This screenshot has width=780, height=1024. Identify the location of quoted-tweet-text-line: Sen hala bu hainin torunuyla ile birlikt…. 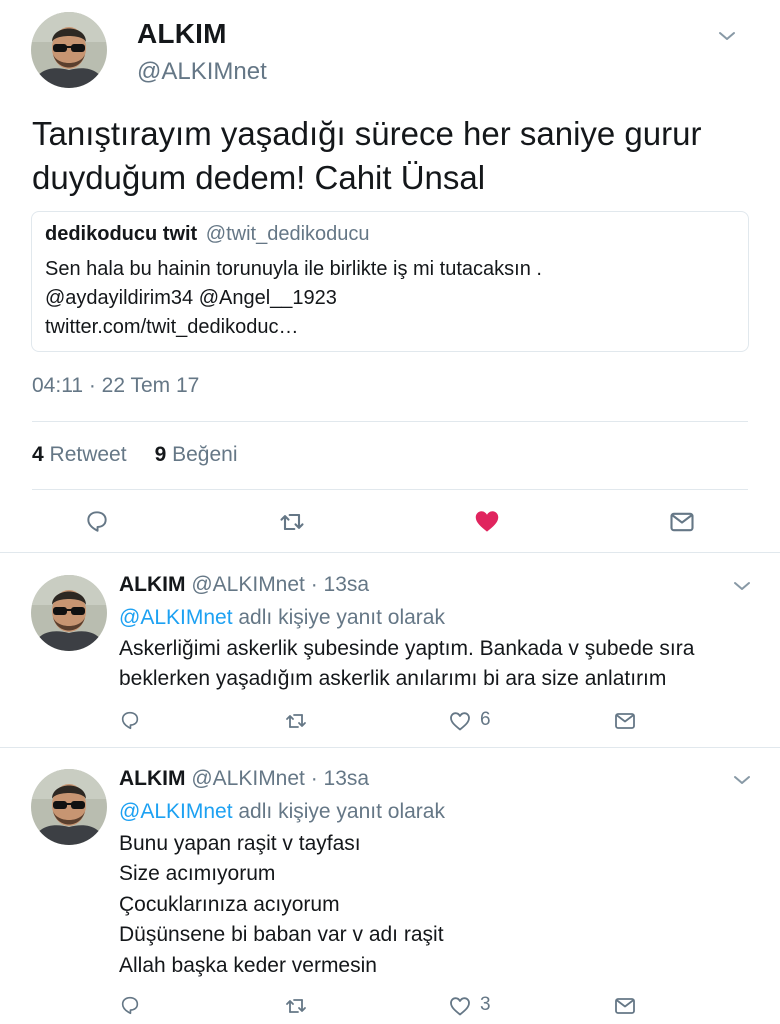
(293, 269).